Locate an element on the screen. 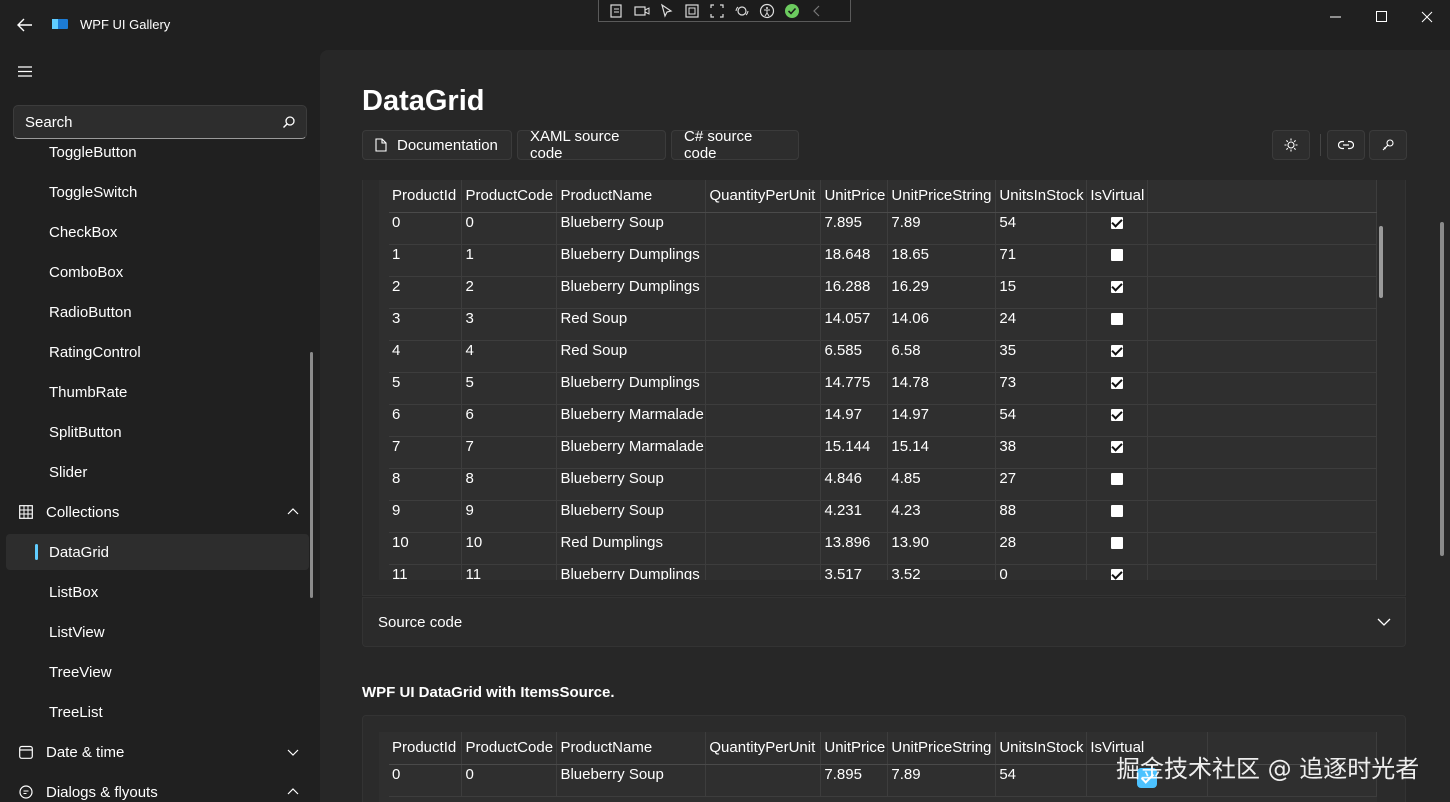  column-header: IsVirtual is located at coordinates (1117, 196).